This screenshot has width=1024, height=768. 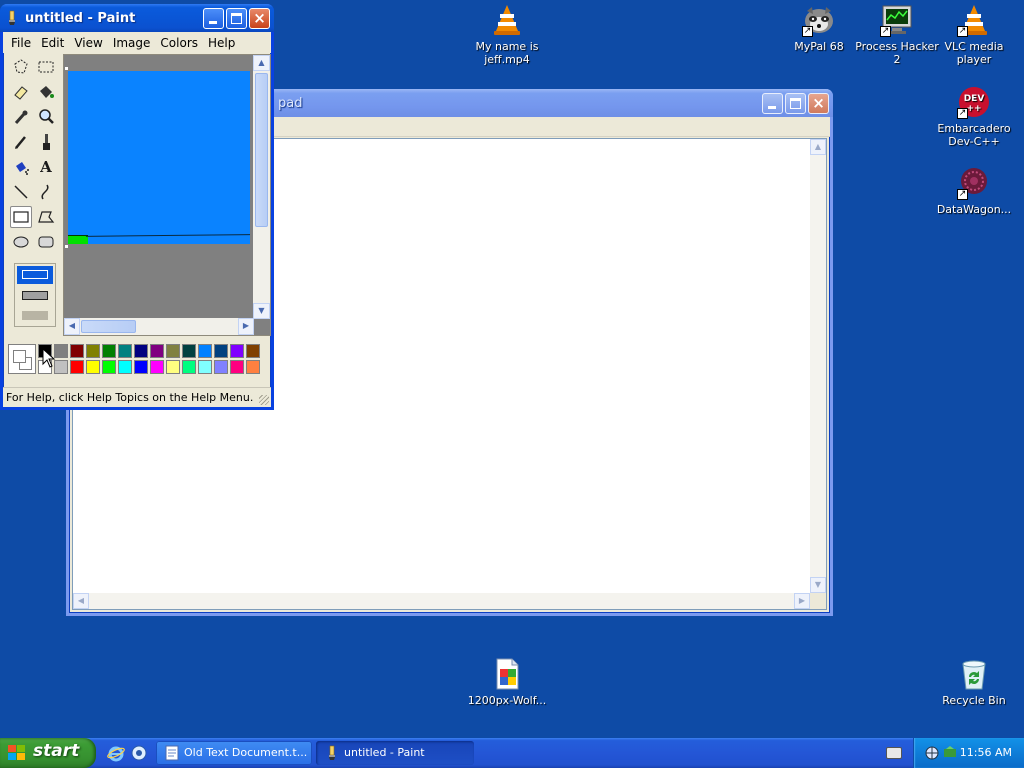 I want to click on polygon-icon, so click(x=46, y=217).